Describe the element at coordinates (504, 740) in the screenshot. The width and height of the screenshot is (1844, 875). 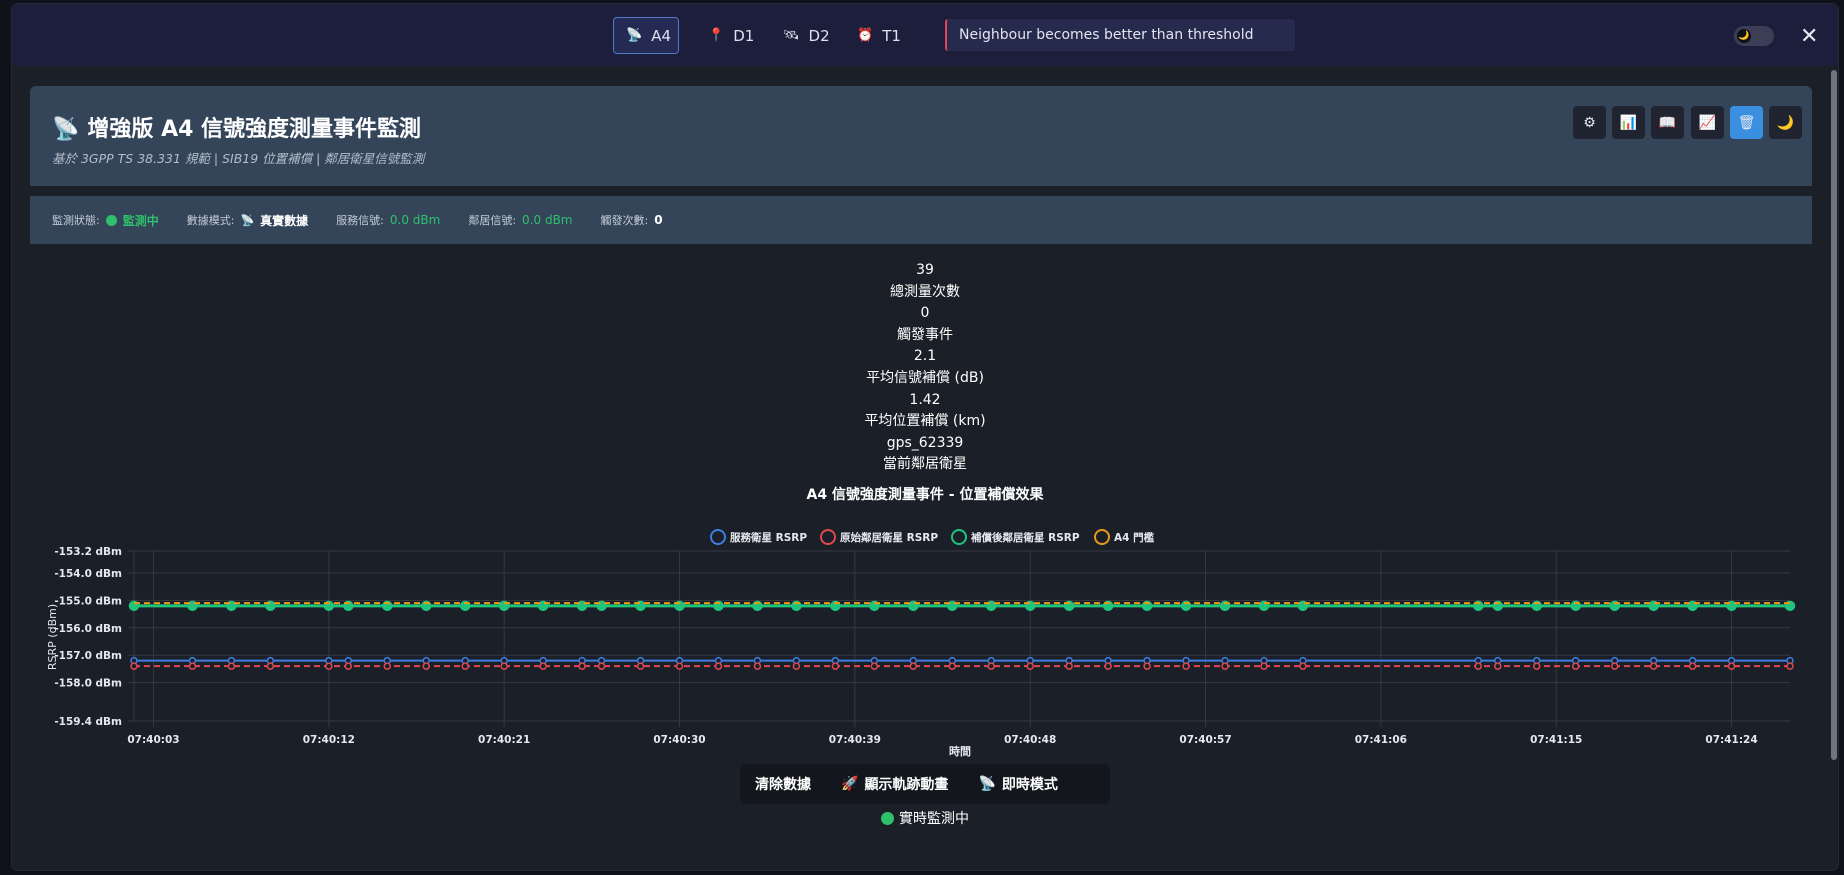
I see `x-tick-label: 07:40:21` at that location.